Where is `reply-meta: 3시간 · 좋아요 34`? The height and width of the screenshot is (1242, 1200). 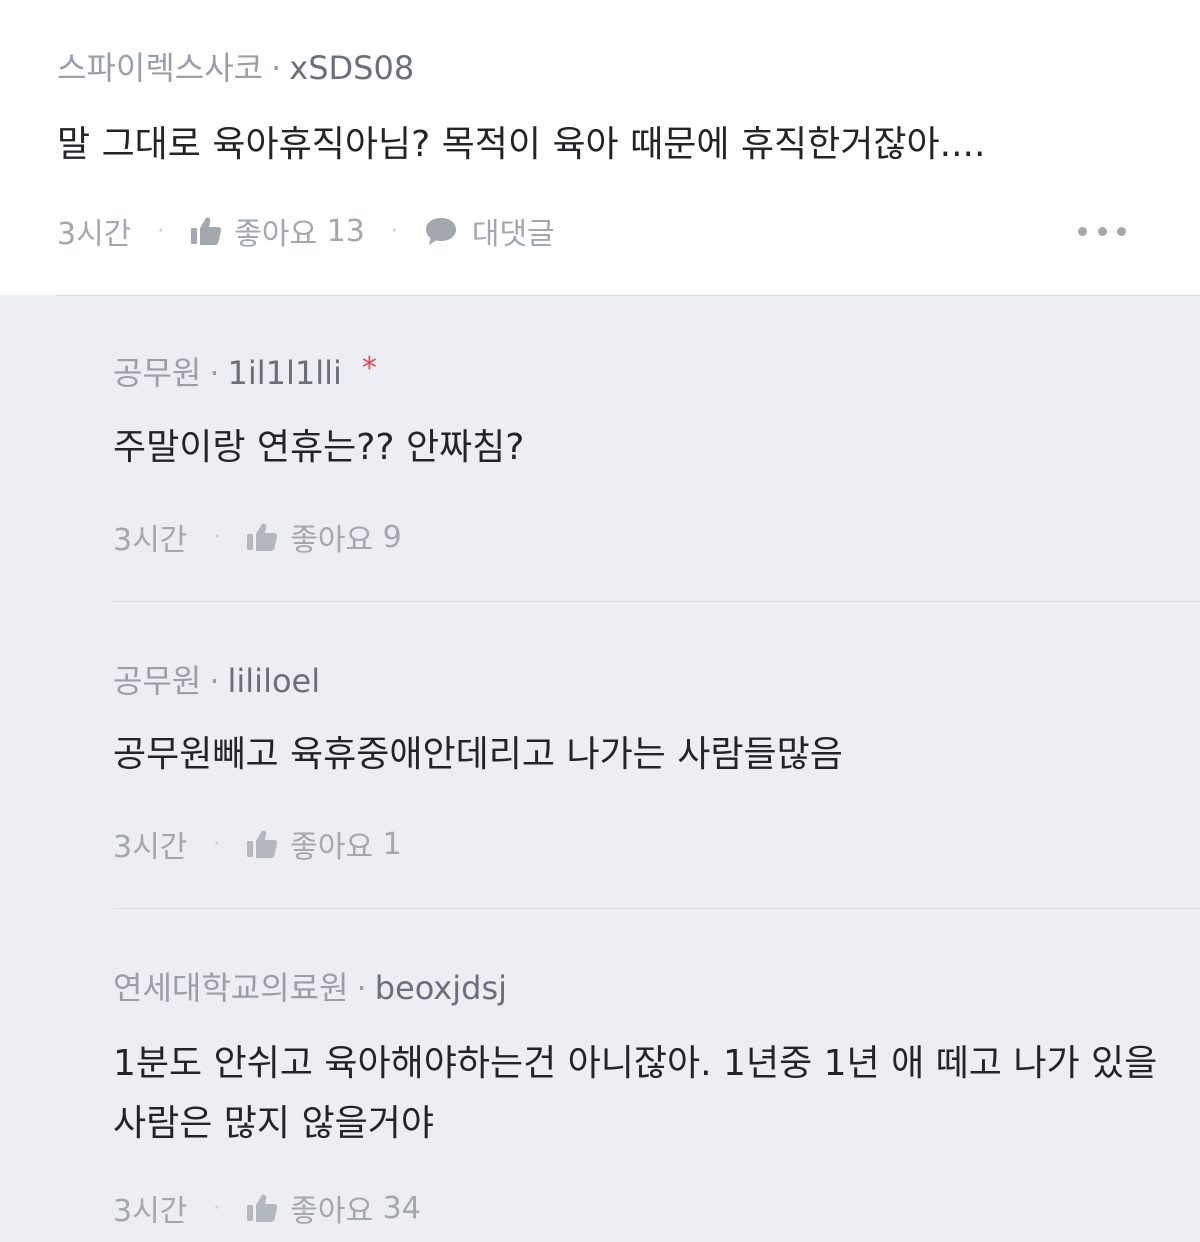
reply-meta: 3시간 · 좋아요 34 is located at coordinates (267, 1208).